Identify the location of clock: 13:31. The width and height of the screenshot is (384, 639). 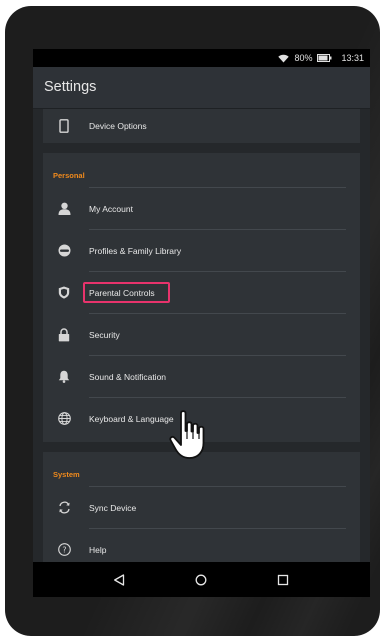
(352, 58).